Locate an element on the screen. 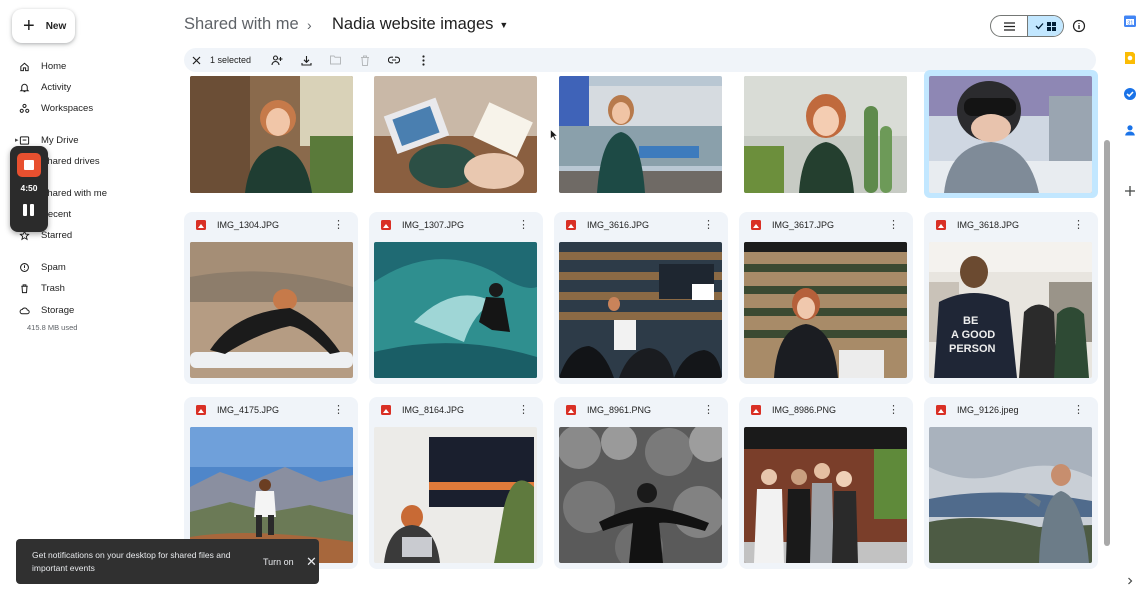 Image resolution: width=1148 pixels, height=600 pixels. delete-button is located at coordinates (365, 60).